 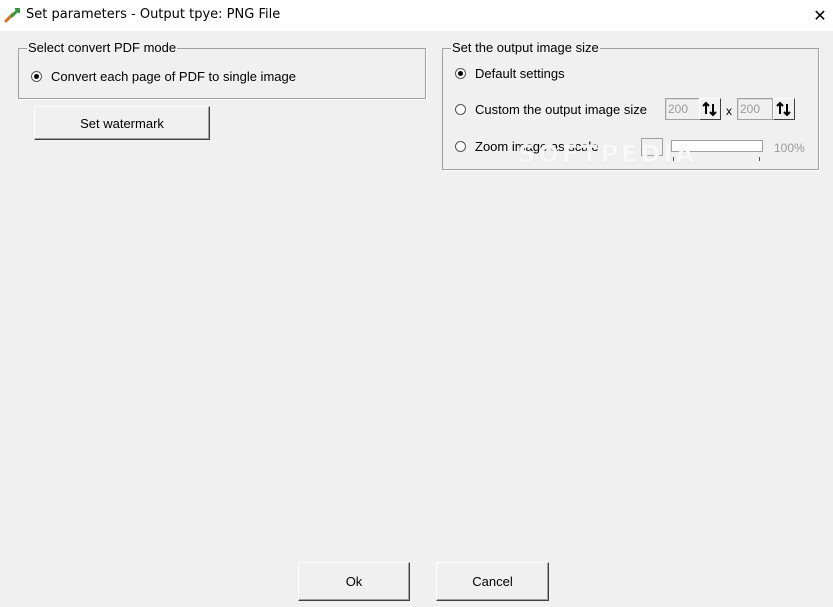 I want to click on ok-button: Ok, so click(x=354, y=581).